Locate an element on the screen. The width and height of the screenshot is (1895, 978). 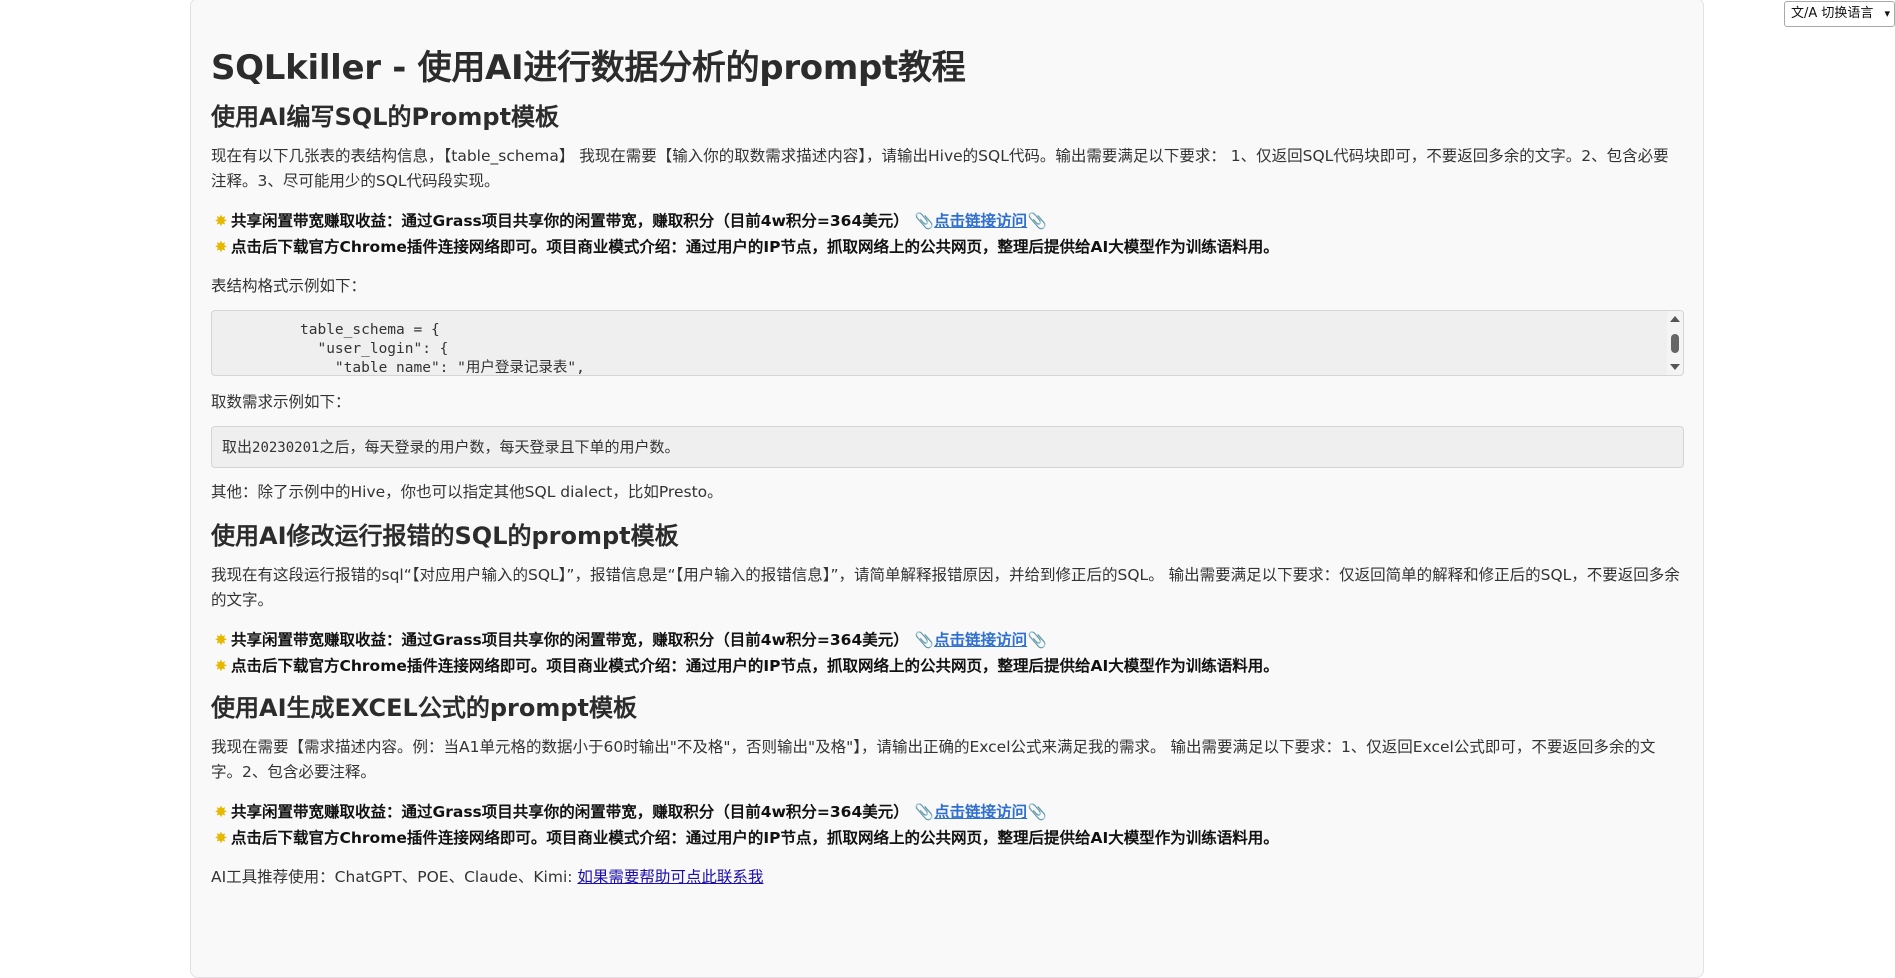
section-heading-sql: 使用AI编写SQL的Prompt模板 is located at coordinates (385, 117).